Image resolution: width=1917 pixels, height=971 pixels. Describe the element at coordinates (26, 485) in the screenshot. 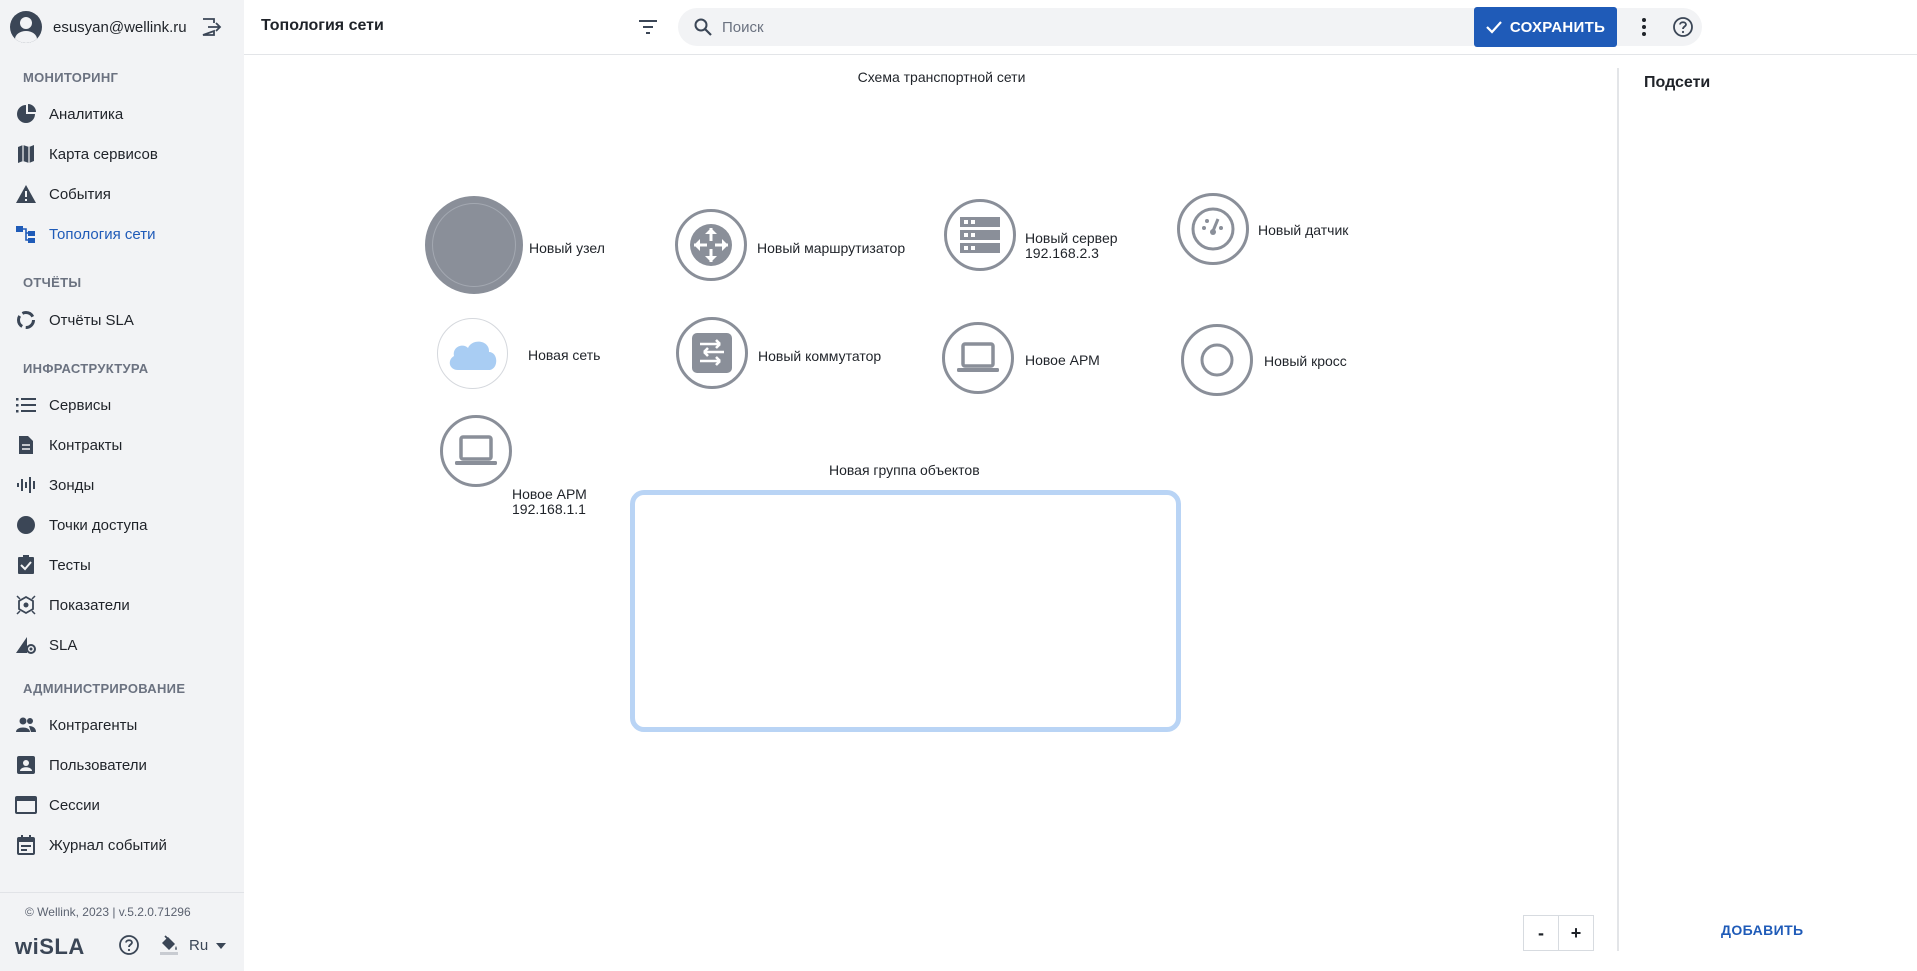

I see `probe-icon` at that location.